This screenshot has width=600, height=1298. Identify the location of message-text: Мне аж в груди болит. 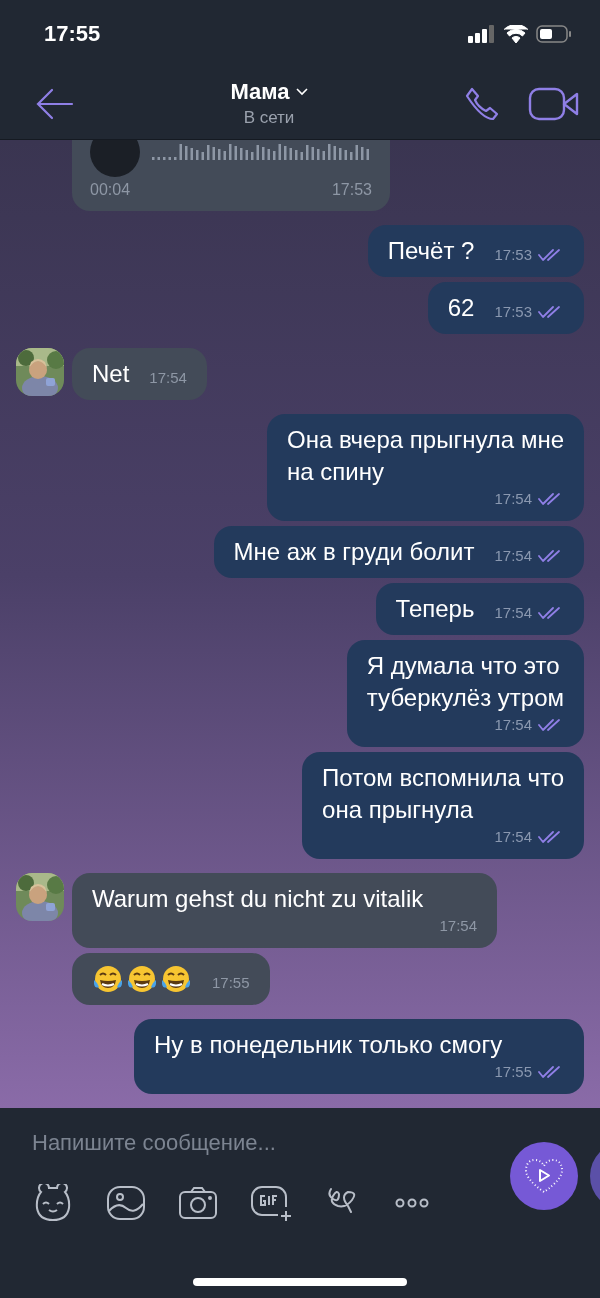
(354, 552).